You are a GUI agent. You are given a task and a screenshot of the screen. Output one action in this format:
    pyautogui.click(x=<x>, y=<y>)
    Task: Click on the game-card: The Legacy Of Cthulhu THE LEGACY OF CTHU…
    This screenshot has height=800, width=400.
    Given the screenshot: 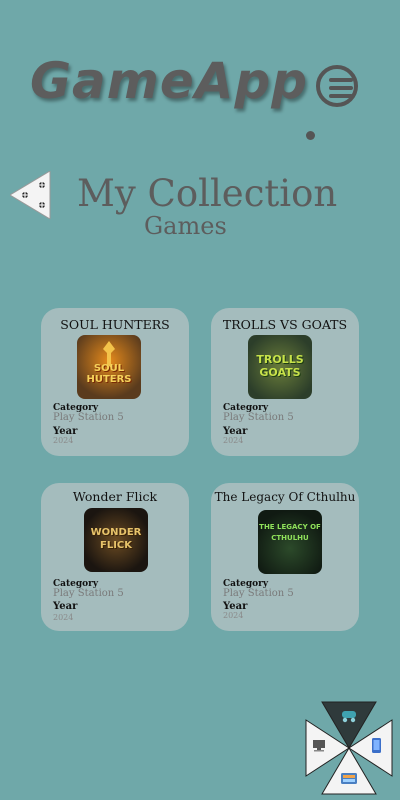 What is the action you would take?
    pyautogui.click(x=285, y=557)
    